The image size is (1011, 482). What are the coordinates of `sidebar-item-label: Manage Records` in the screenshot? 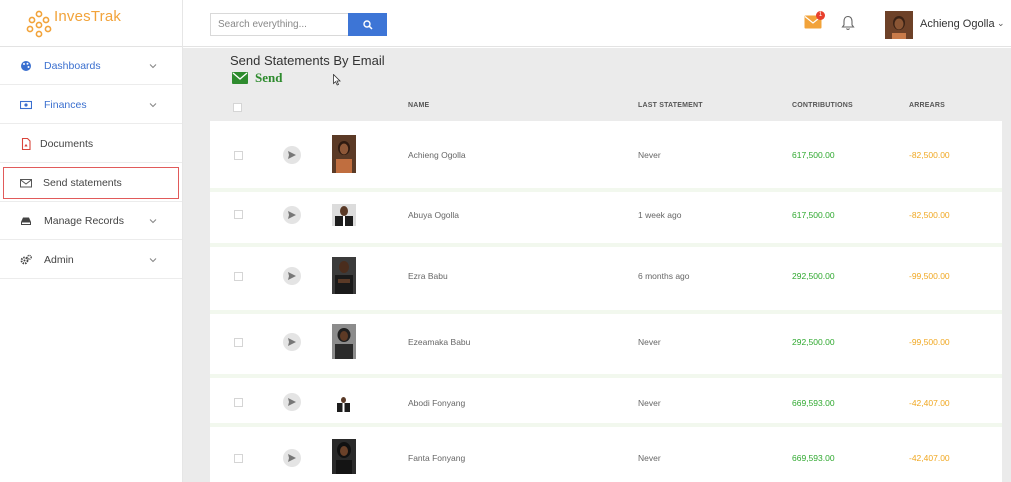 It's located at (84, 220).